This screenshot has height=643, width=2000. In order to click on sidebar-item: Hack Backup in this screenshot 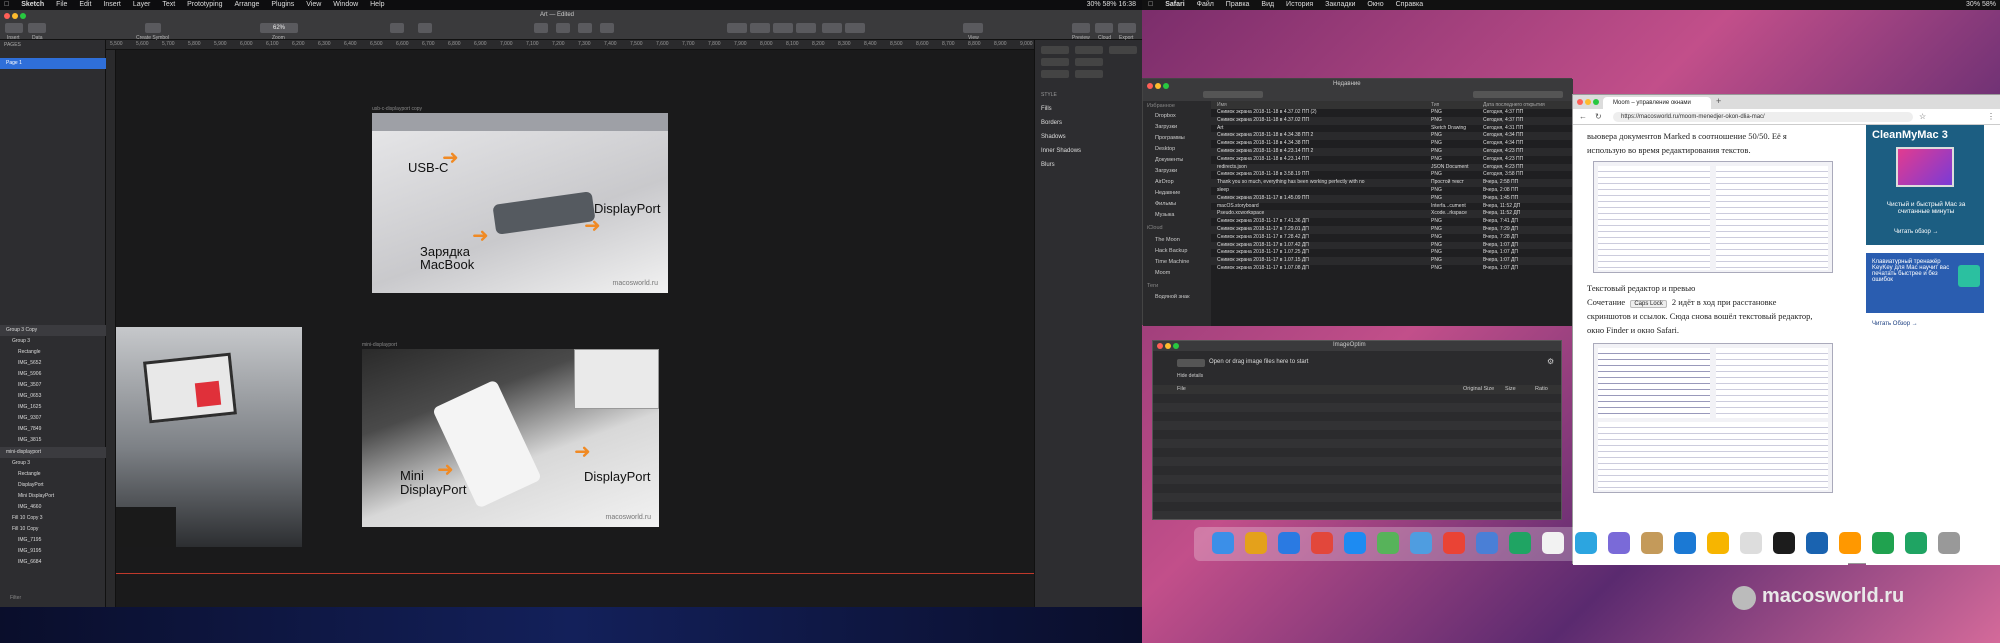, I will do `click(1171, 251)`.